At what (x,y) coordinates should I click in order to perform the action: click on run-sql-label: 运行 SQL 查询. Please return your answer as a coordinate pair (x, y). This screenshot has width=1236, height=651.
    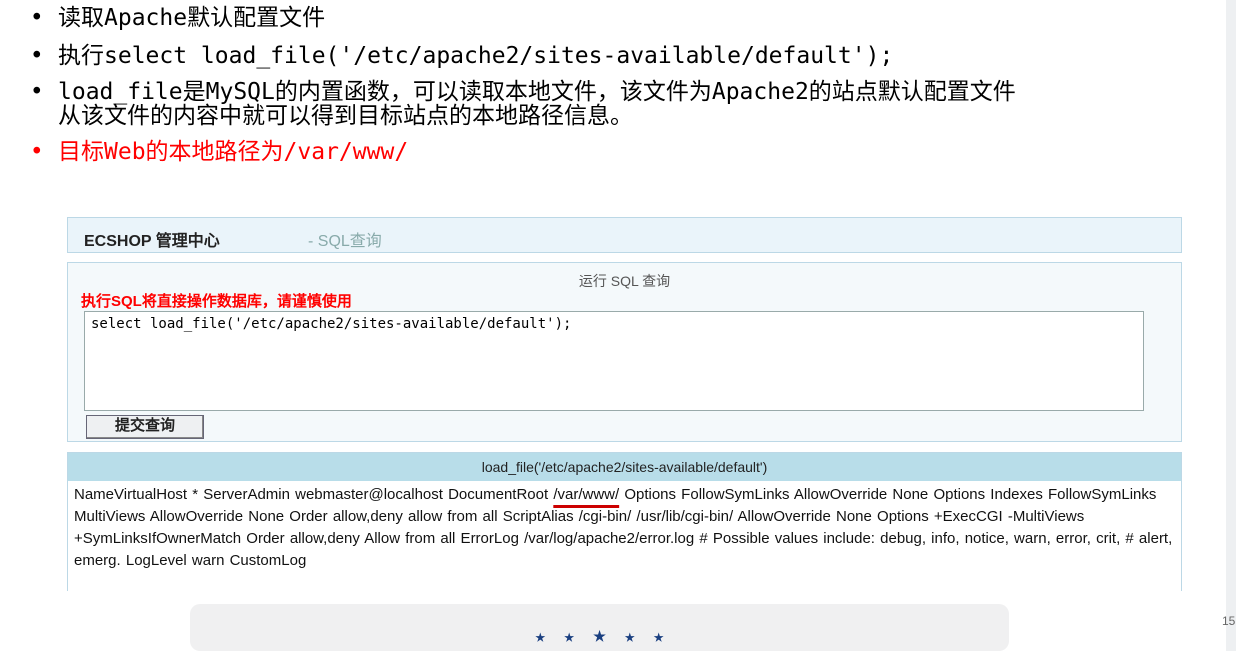
    Looking at the image, I should click on (624, 281).